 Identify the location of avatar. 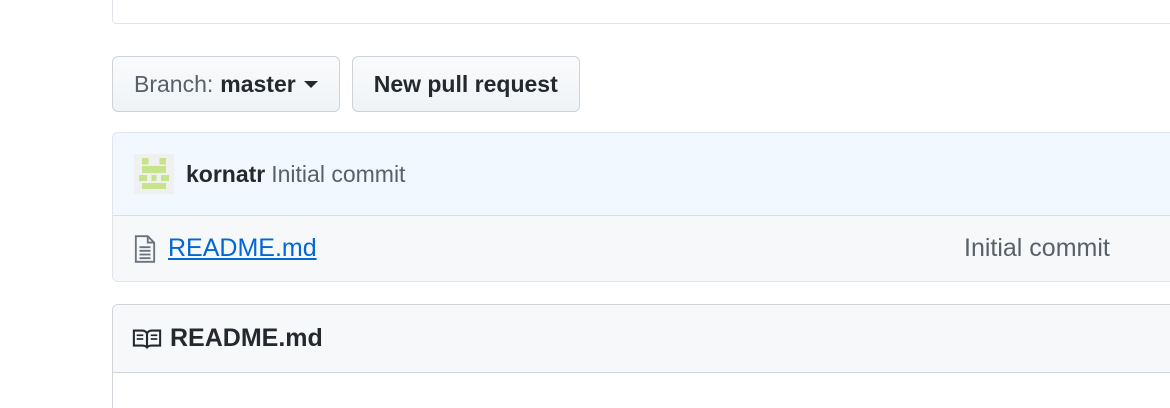
(154, 174).